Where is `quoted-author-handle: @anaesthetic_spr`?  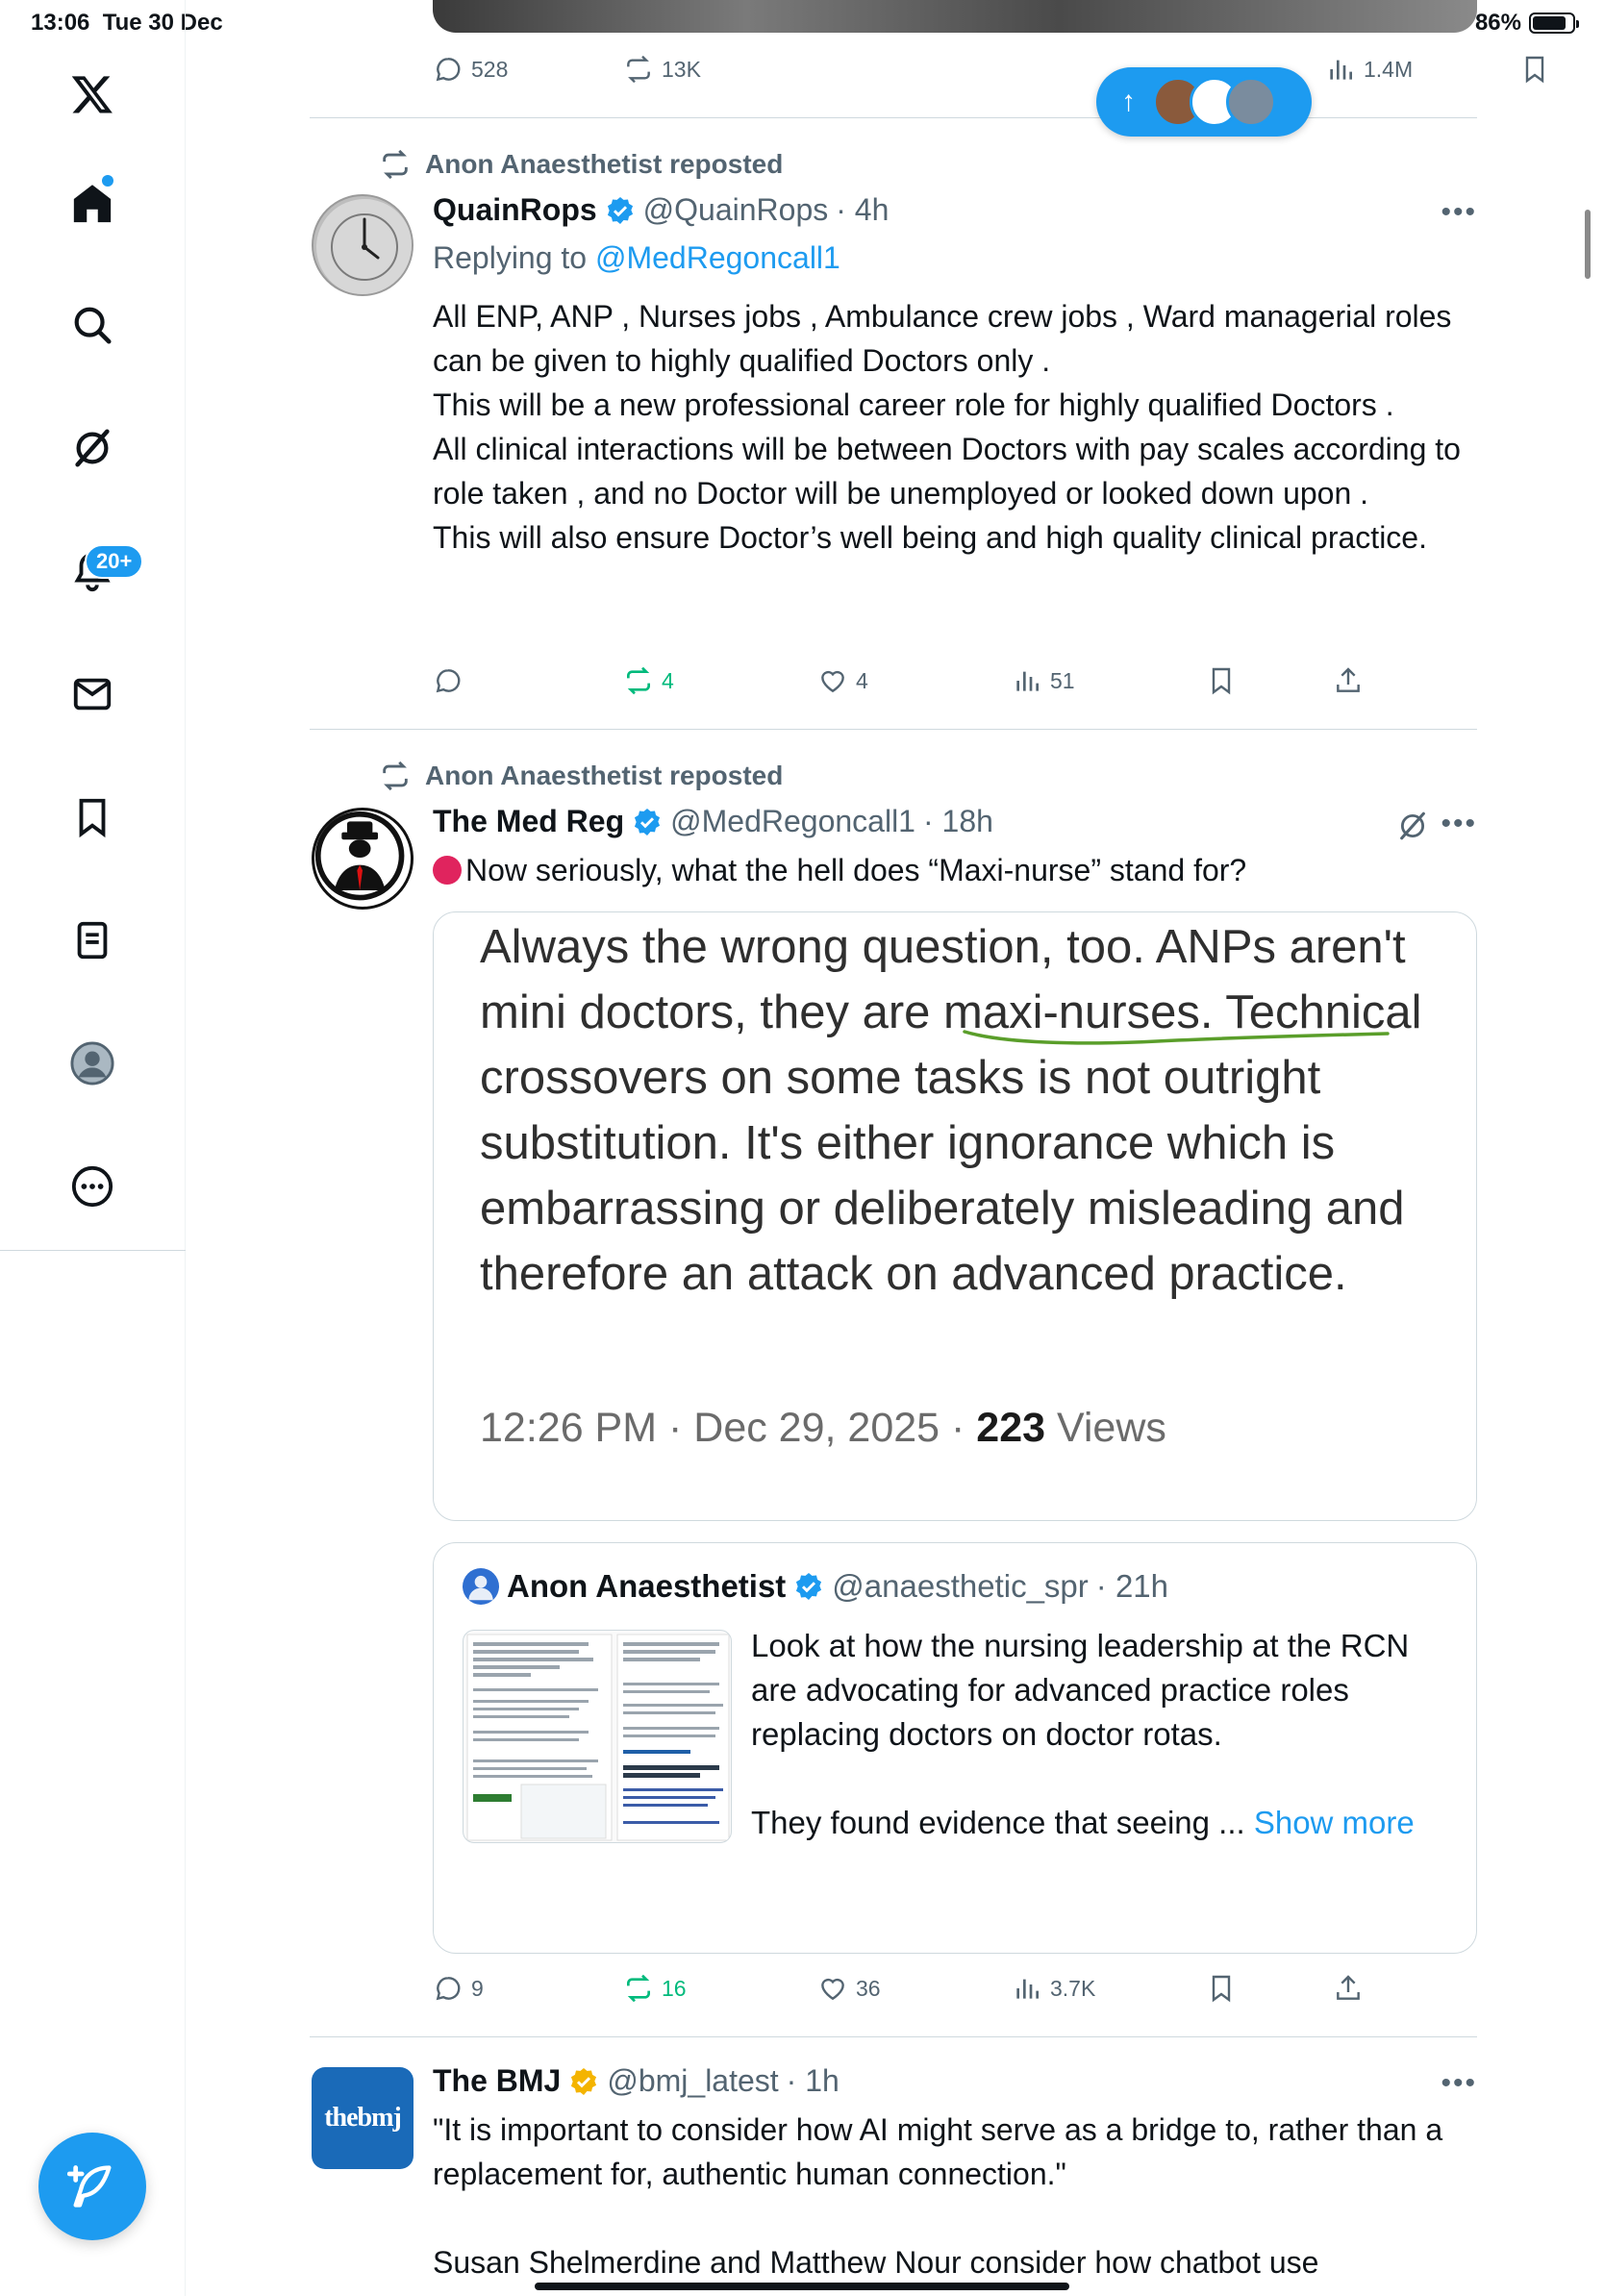 quoted-author-handle: @anaesthetic_spr is located at coordinates (960, 1586).